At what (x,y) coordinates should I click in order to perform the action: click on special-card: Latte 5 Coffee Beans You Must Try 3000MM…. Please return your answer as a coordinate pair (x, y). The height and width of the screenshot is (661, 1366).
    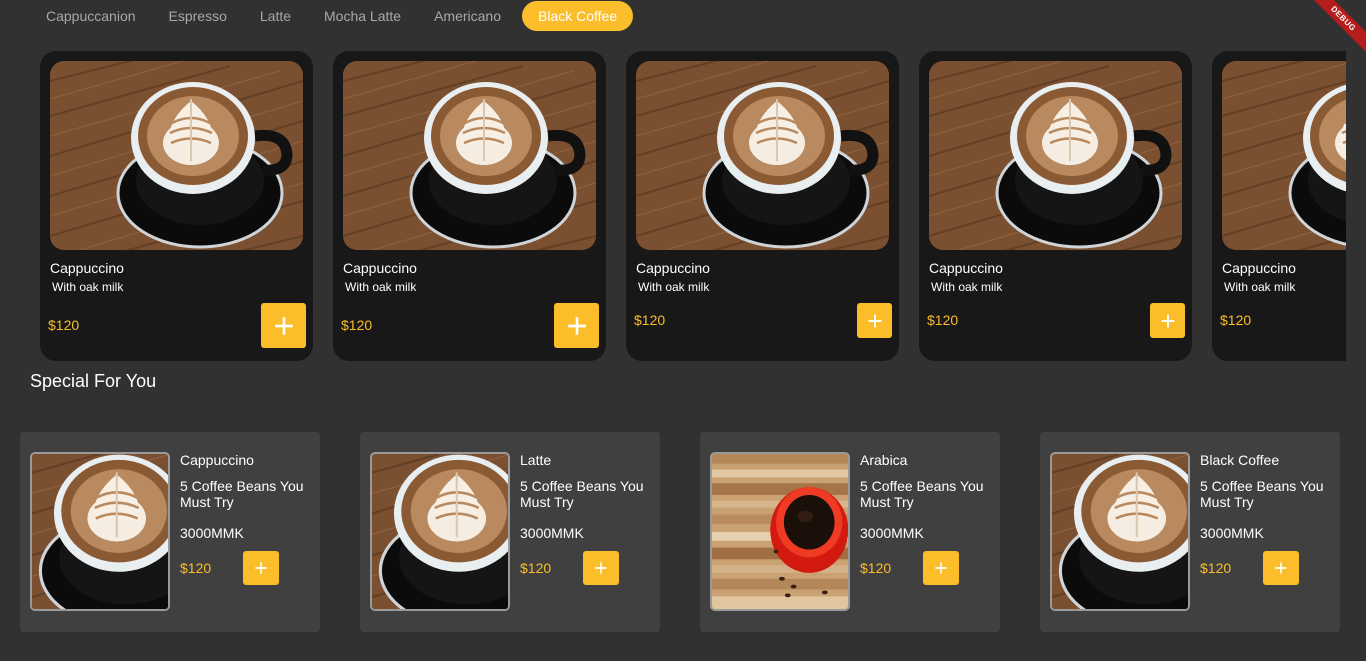
    Looking at the image, I should click on (510, 532).